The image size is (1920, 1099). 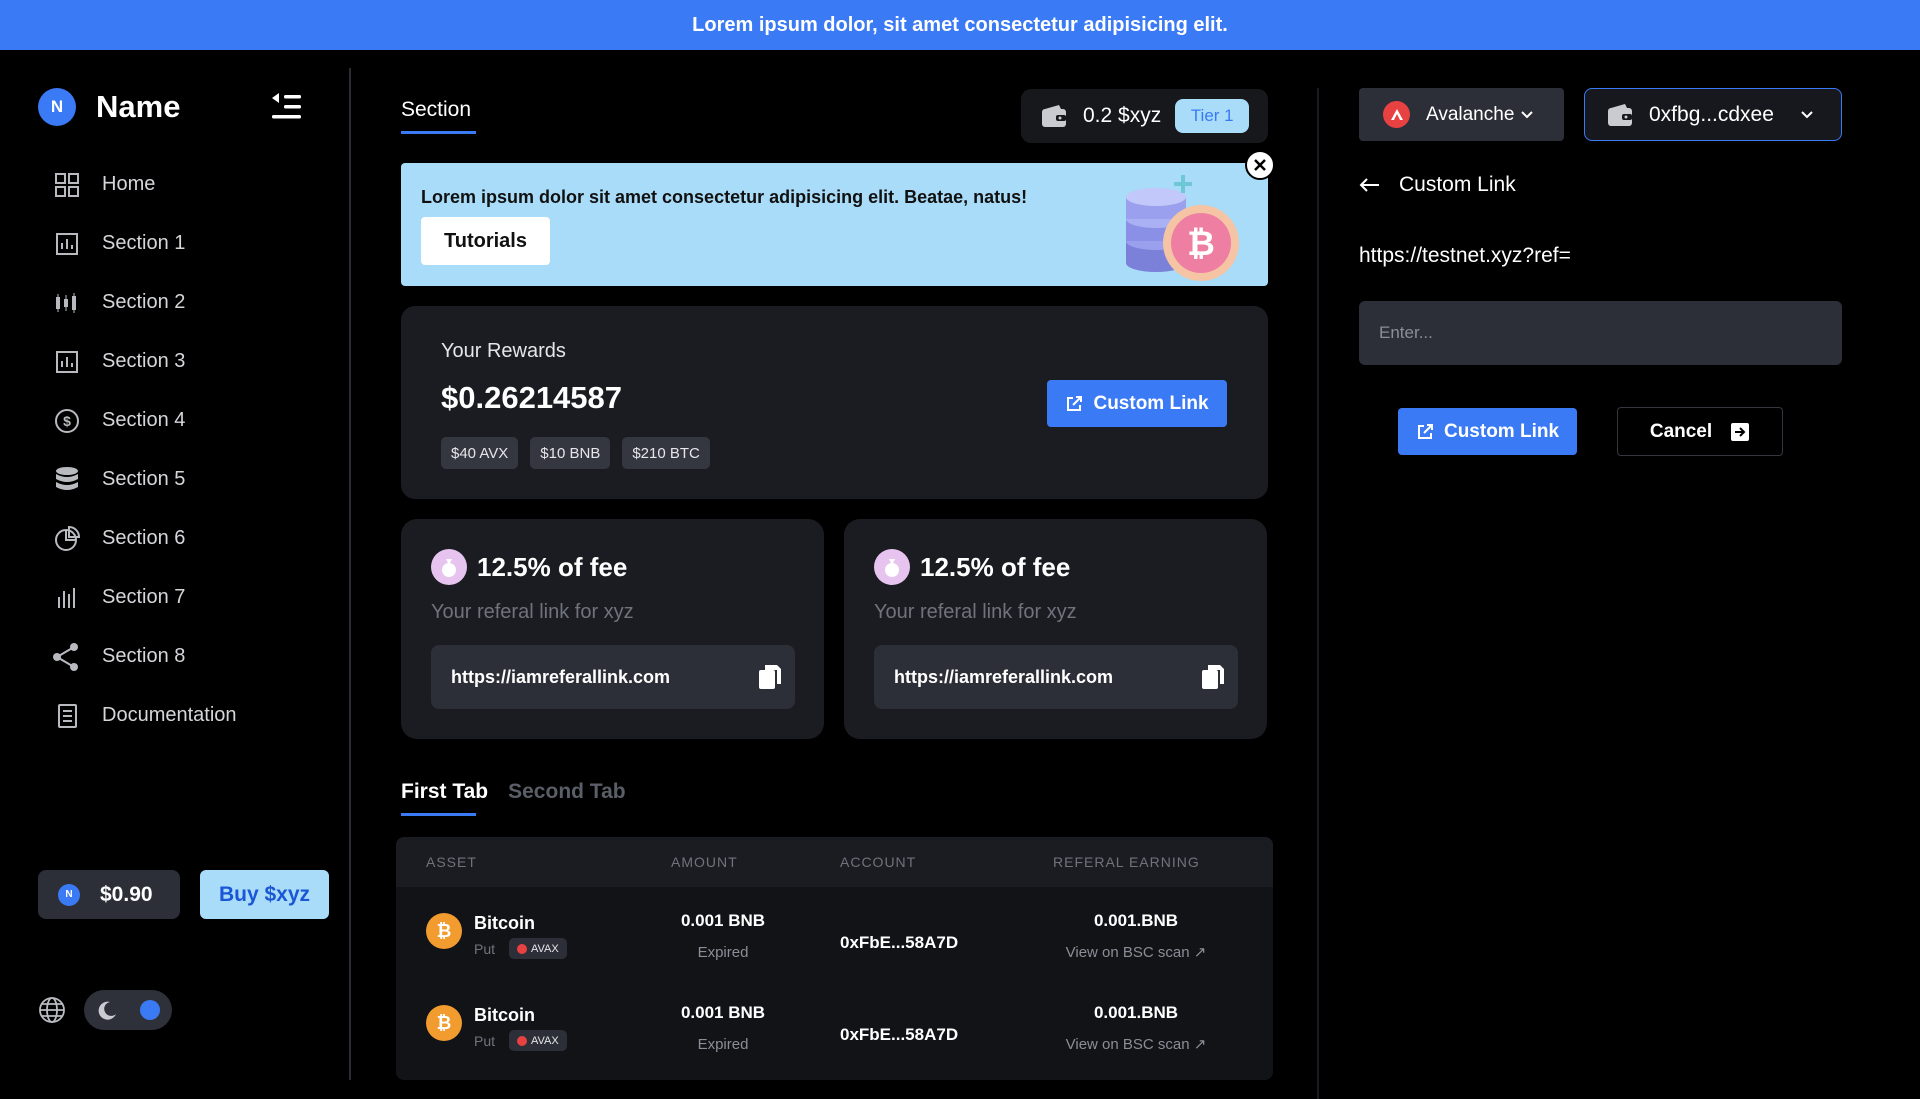 What do you see at coordinates (1182, 228) in the screenshot?
I see `bitcoin-coins-illustration: ₿` at bounding box center [1182, 228].